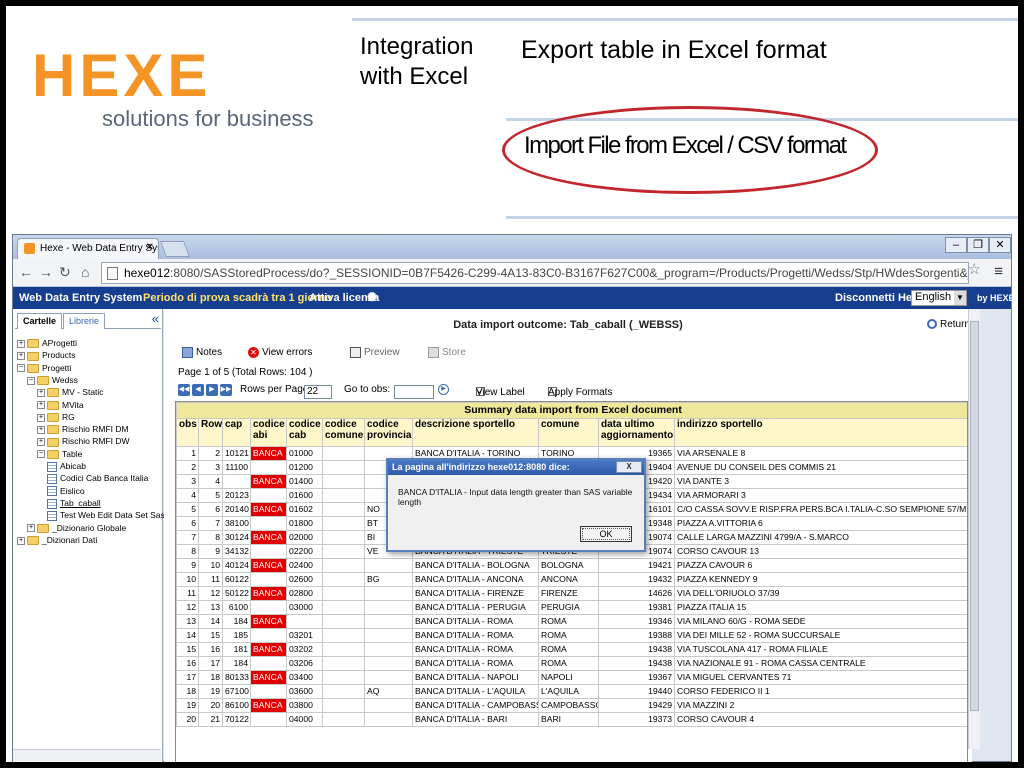 The height and width of the screenshot is (768, 1024). What do you see at coordinates (210, 537) in the screenshot?
I see `table-cell: 8` at bounding box center [210, 537].